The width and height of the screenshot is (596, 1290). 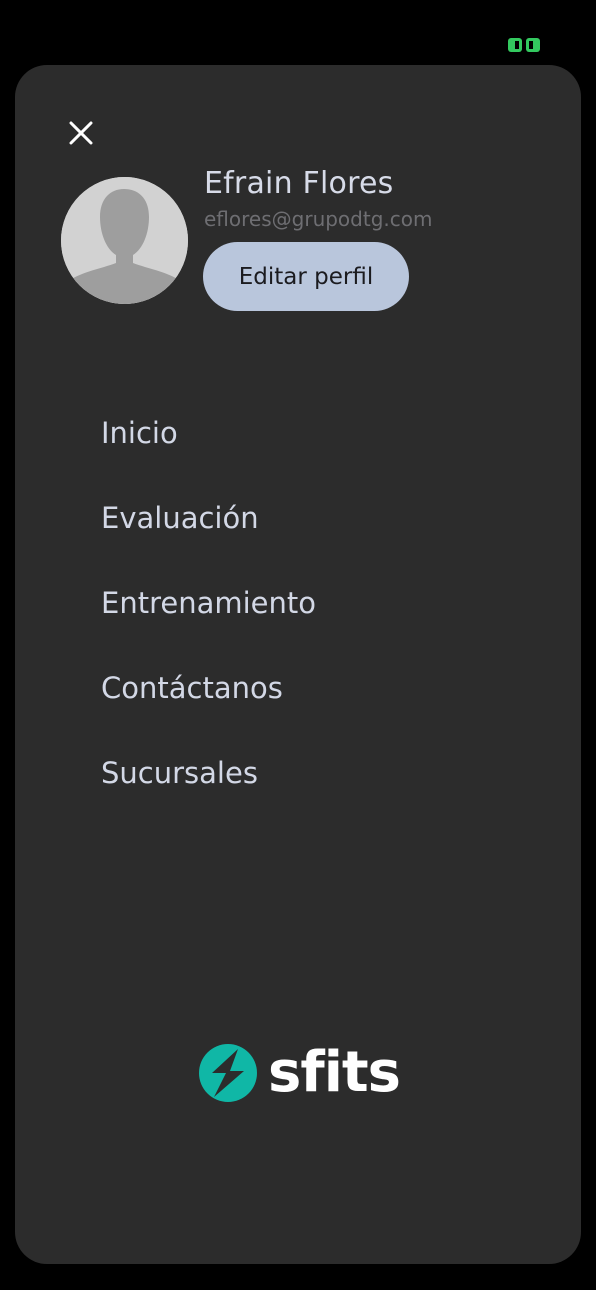 What do you see at coordinates (208, 517) in the screenshot?
I see `menu-item-evaluacion: Evaluación` at bounding box center [208, 517].